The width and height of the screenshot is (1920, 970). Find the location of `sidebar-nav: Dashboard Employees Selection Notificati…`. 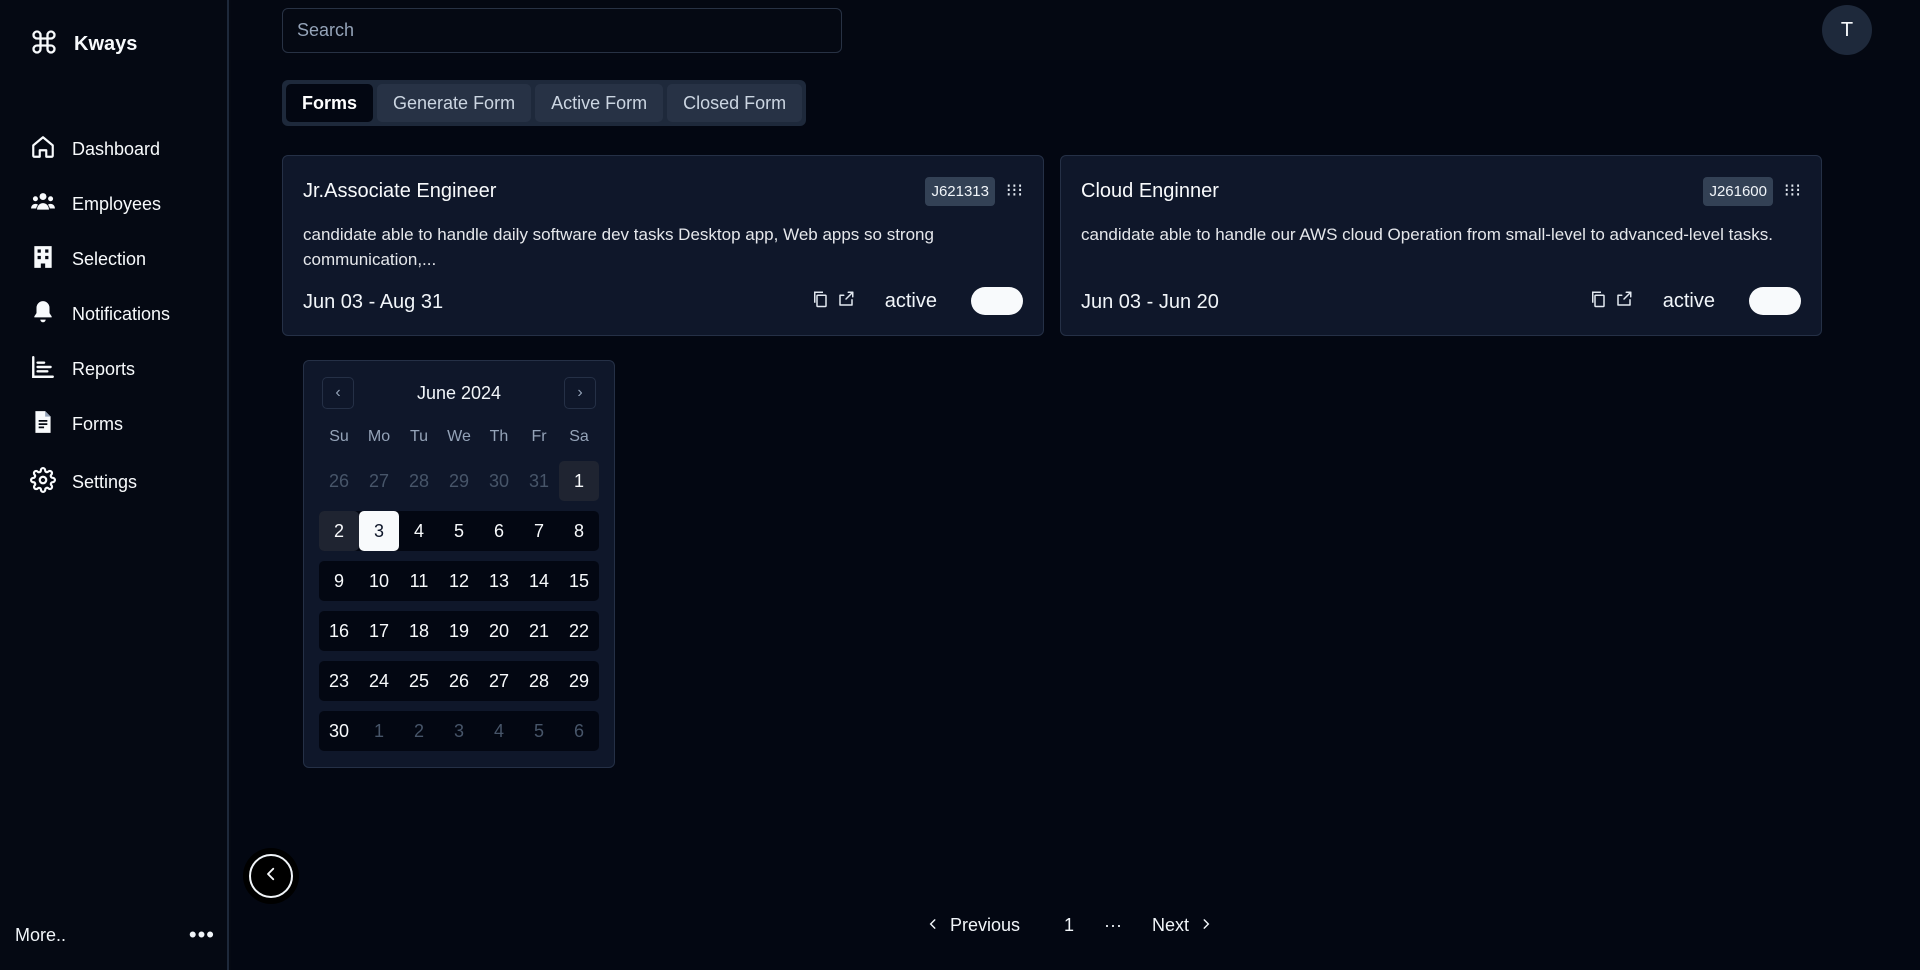

sidebar-nav: Dashboard Employees Selection Notificati… is located at coordinates (100, 316).